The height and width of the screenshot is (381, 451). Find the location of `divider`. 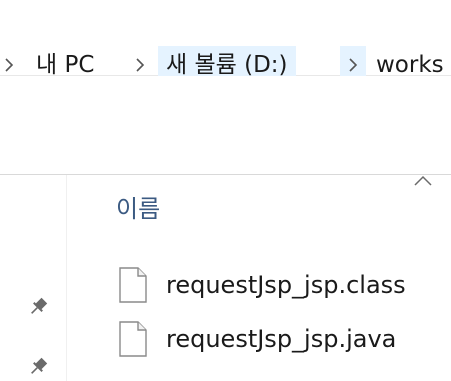

divider is located at coordinates (225, 174).